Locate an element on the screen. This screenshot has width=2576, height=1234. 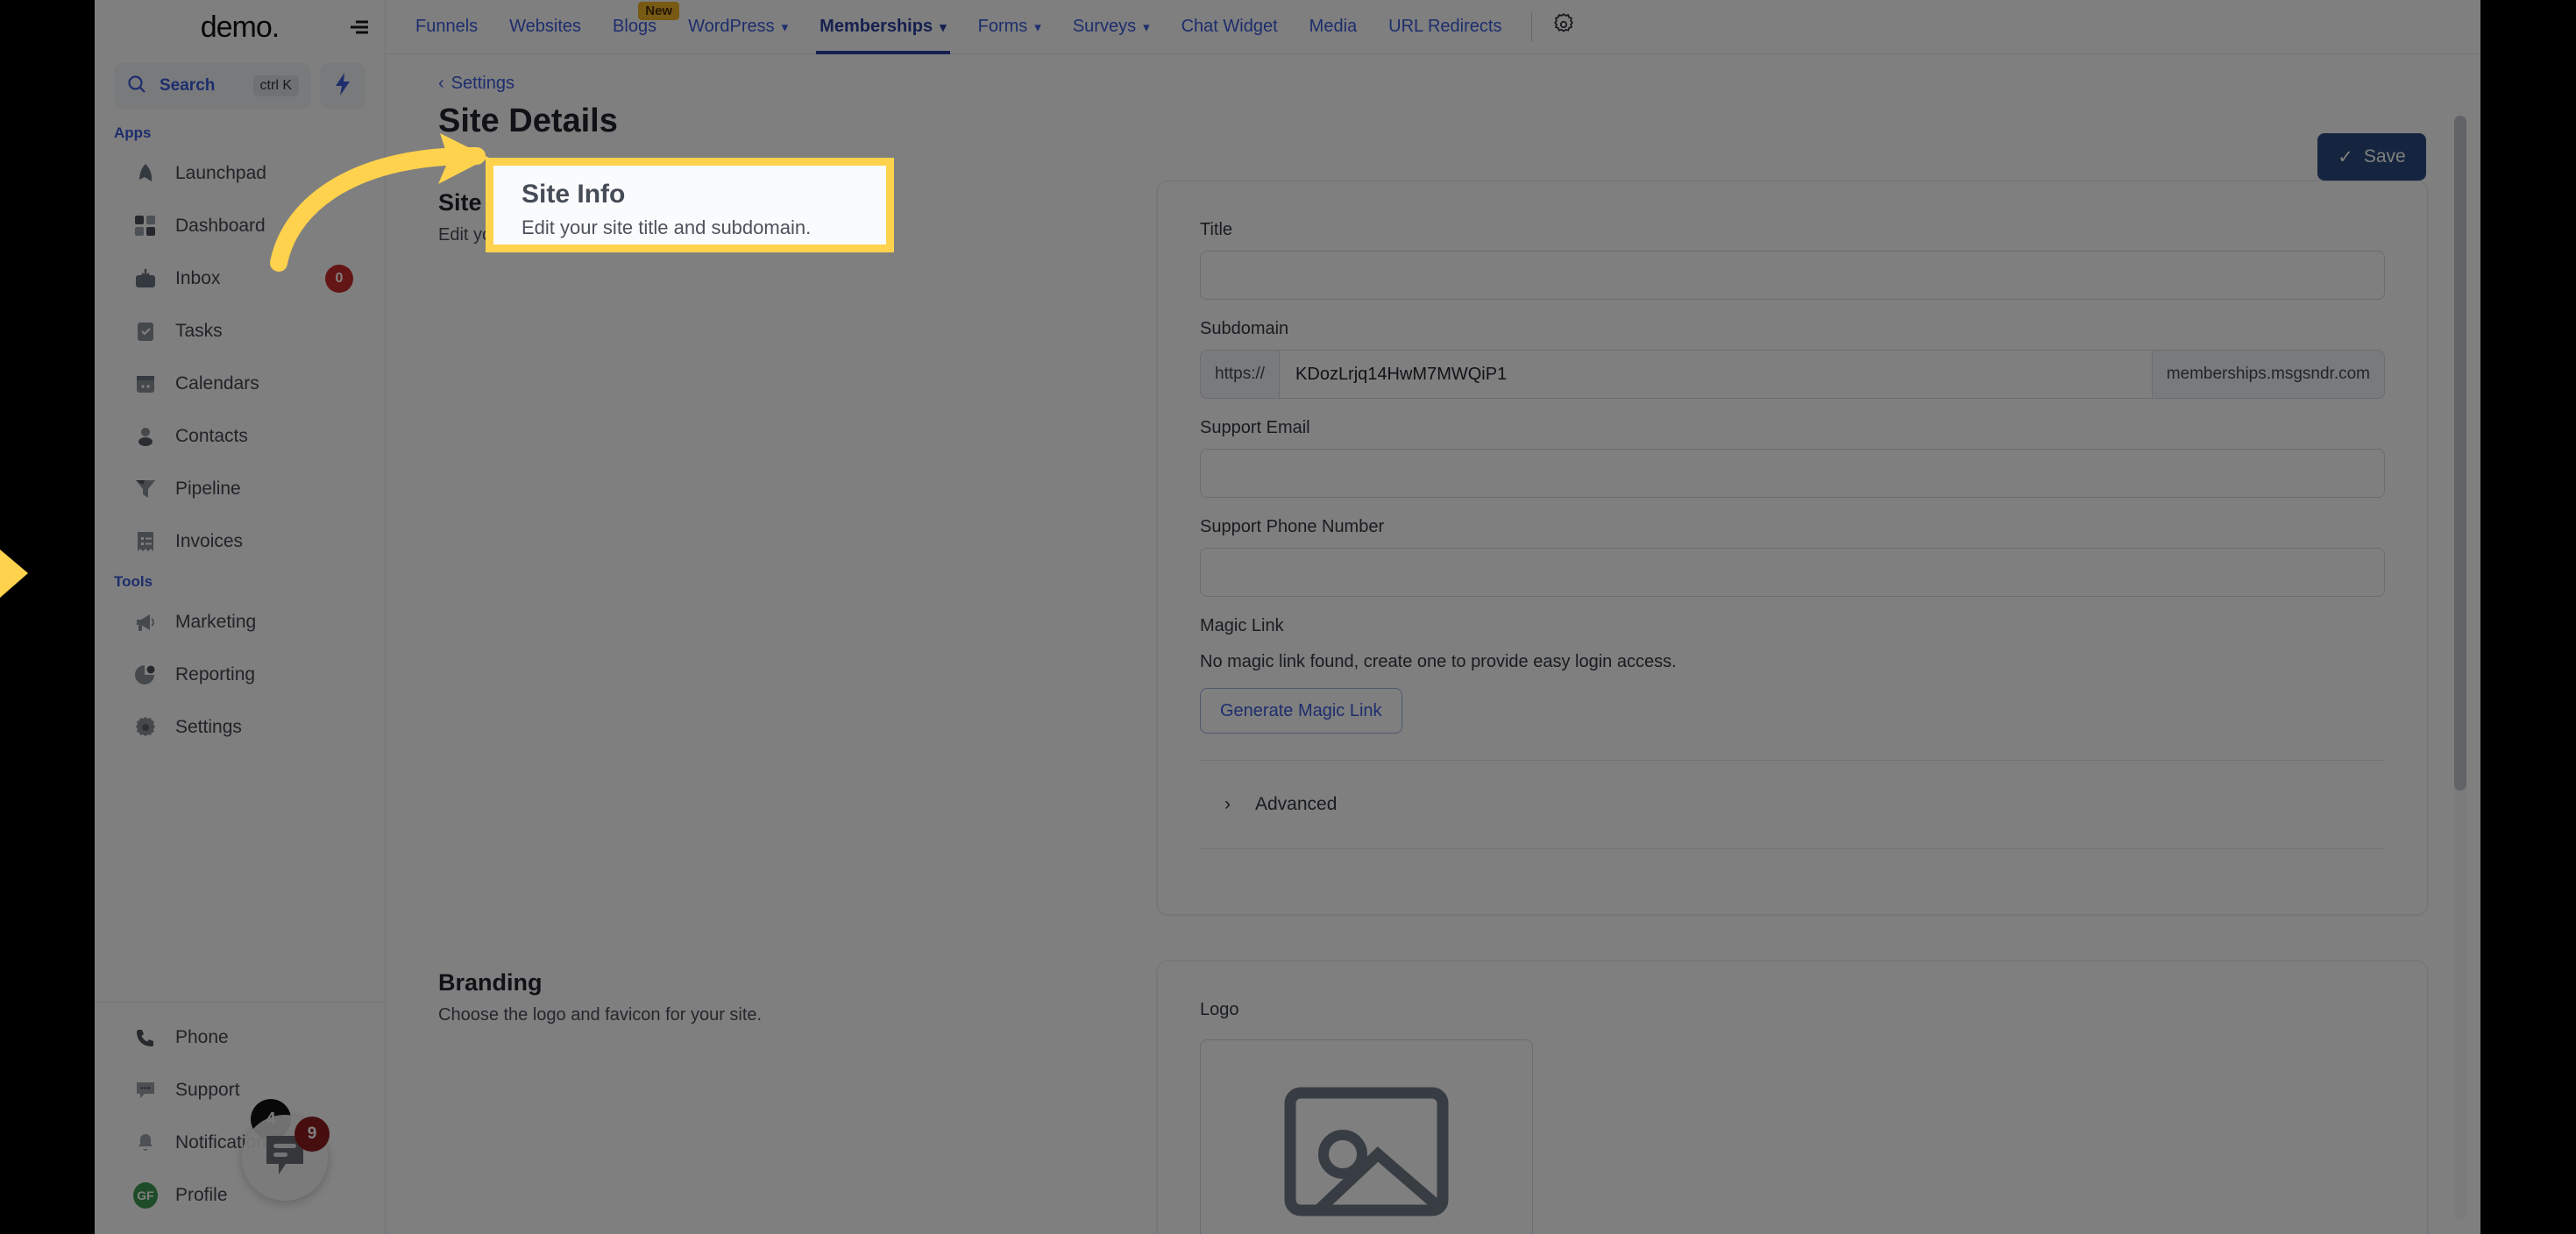
sidebar-item-reporting: Reporting is located at coordinates (240, 675).